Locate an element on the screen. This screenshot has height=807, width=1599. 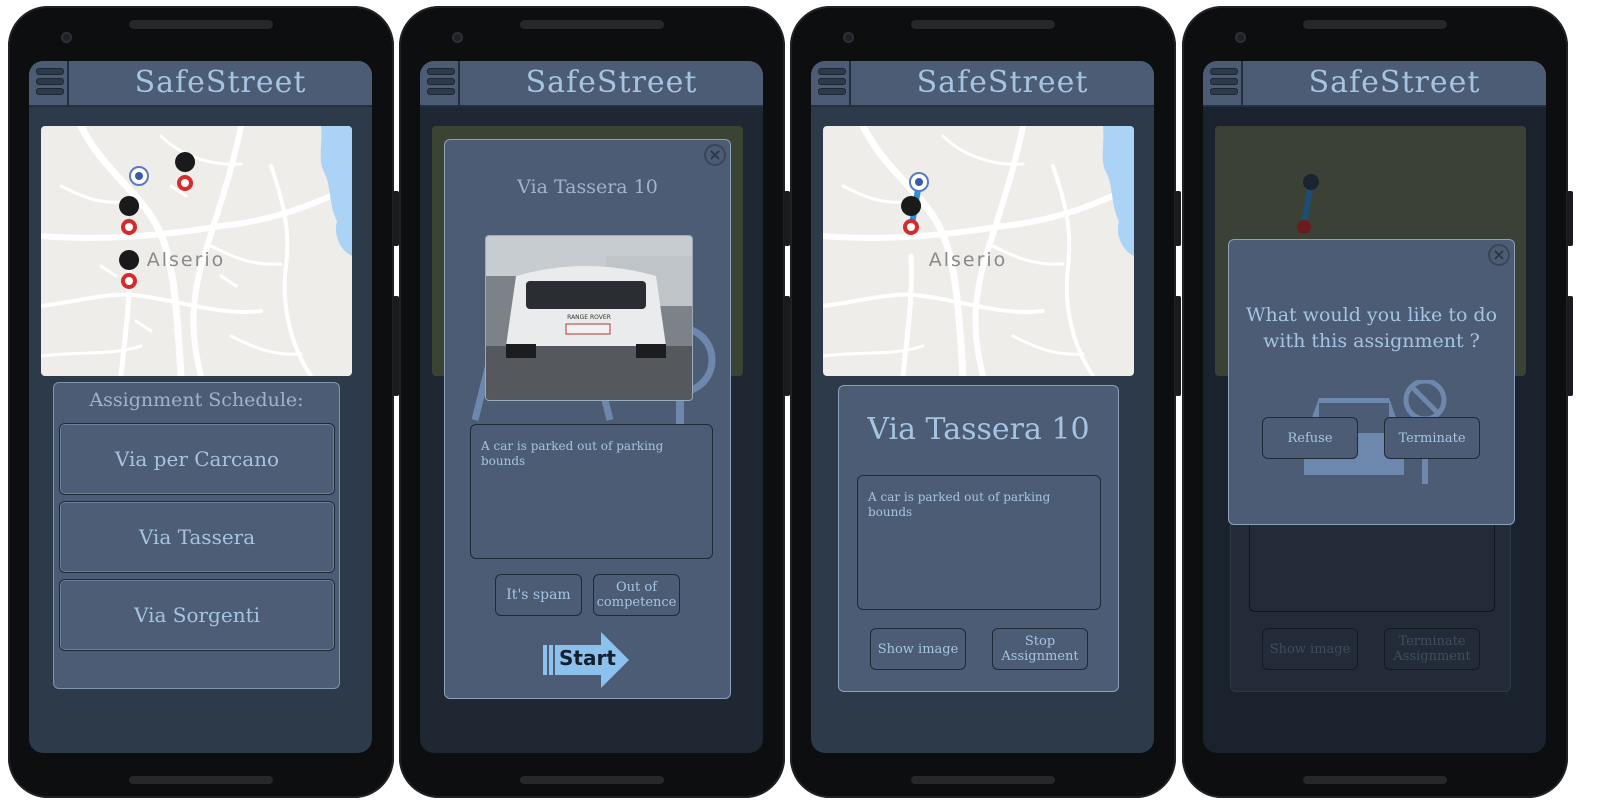
report-photo: RANGE ROVER is located at coordinates (589, 318).